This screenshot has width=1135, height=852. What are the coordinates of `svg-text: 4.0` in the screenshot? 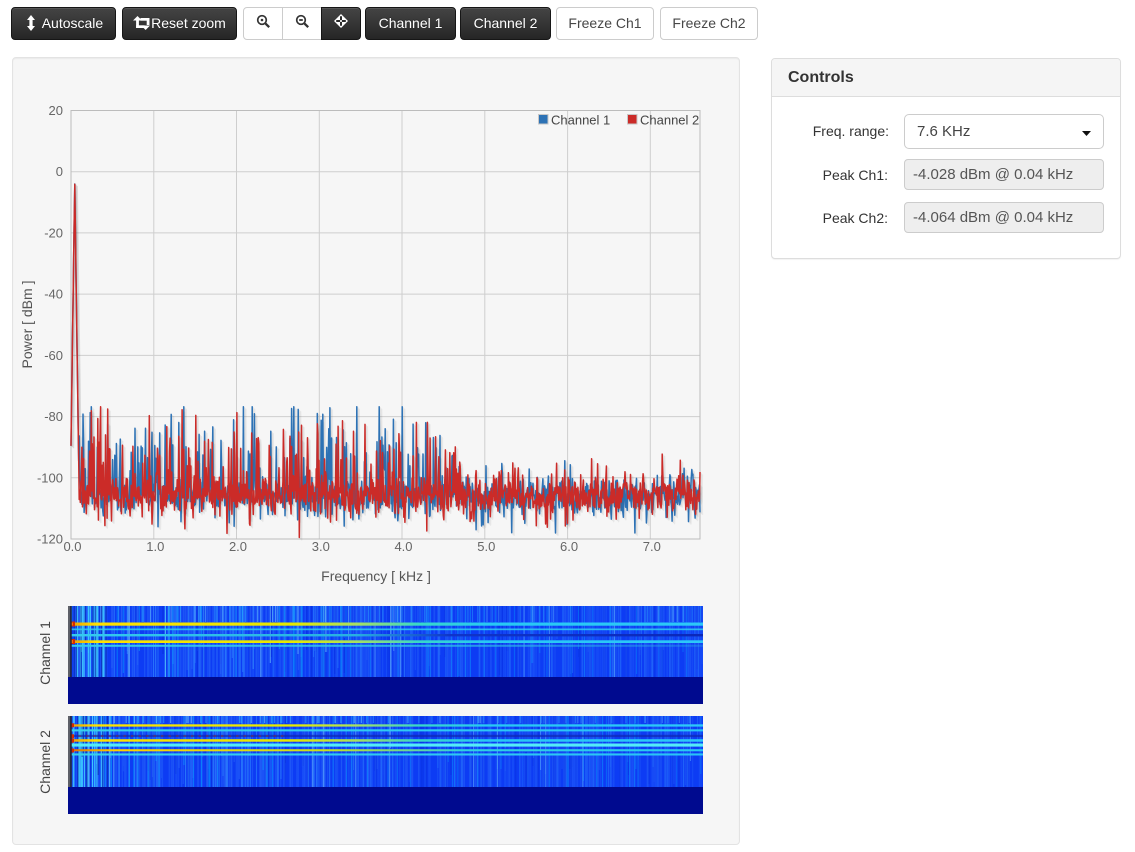 It's located at (403, 546).